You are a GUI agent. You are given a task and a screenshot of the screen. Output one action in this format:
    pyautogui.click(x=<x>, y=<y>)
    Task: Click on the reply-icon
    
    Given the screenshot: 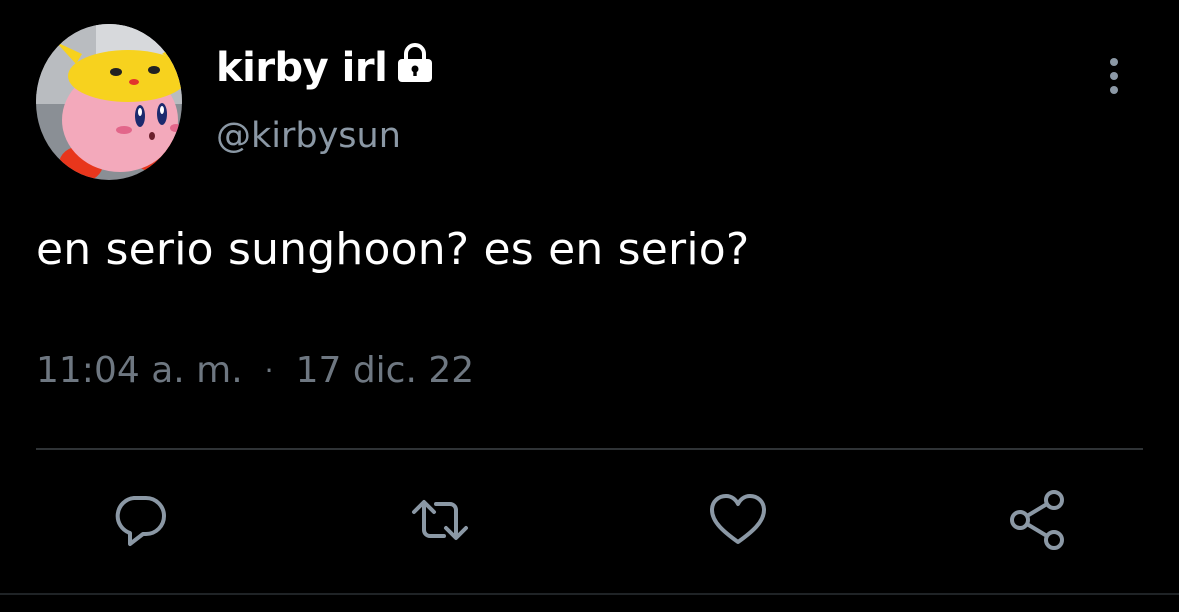 What is the action you would take?
    pyautogui.click(x=140, y=521)
    